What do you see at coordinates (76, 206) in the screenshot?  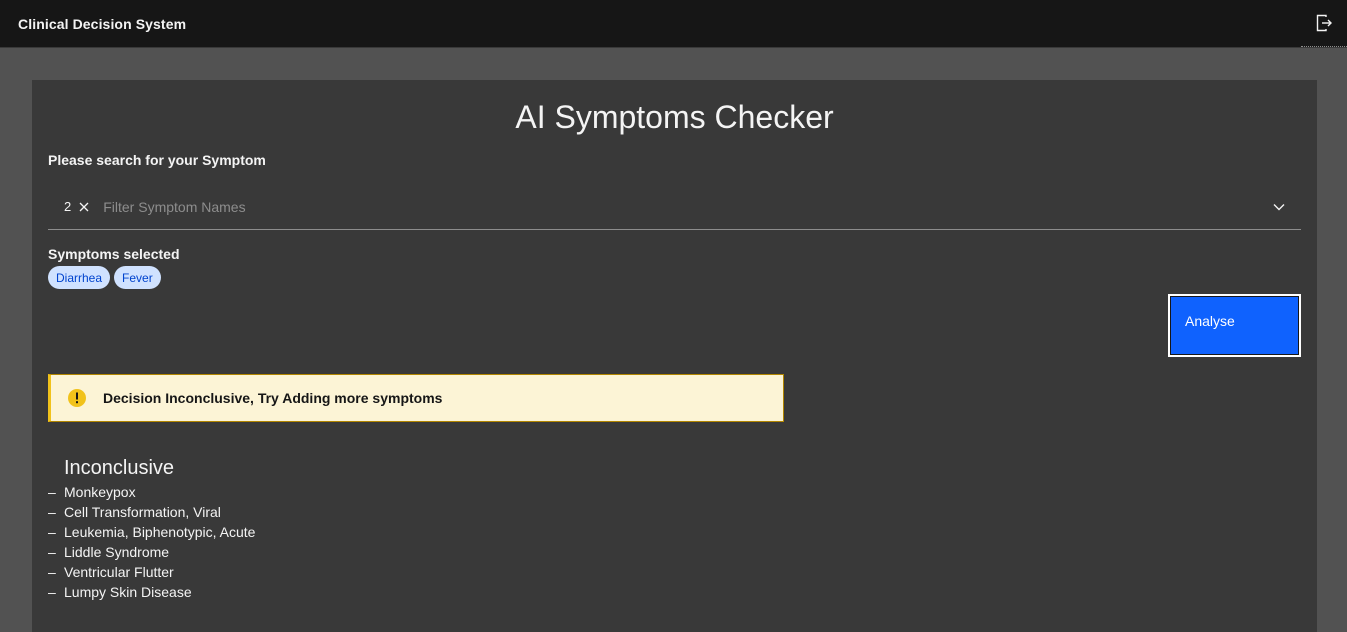 I see `selected-count-tag: 2` at bounding box center [76, 206].